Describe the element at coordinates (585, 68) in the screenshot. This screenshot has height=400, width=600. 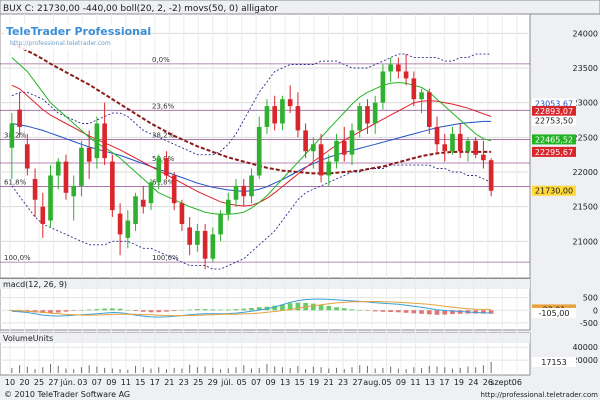
I see `price-tick-label: 23500` at that location.